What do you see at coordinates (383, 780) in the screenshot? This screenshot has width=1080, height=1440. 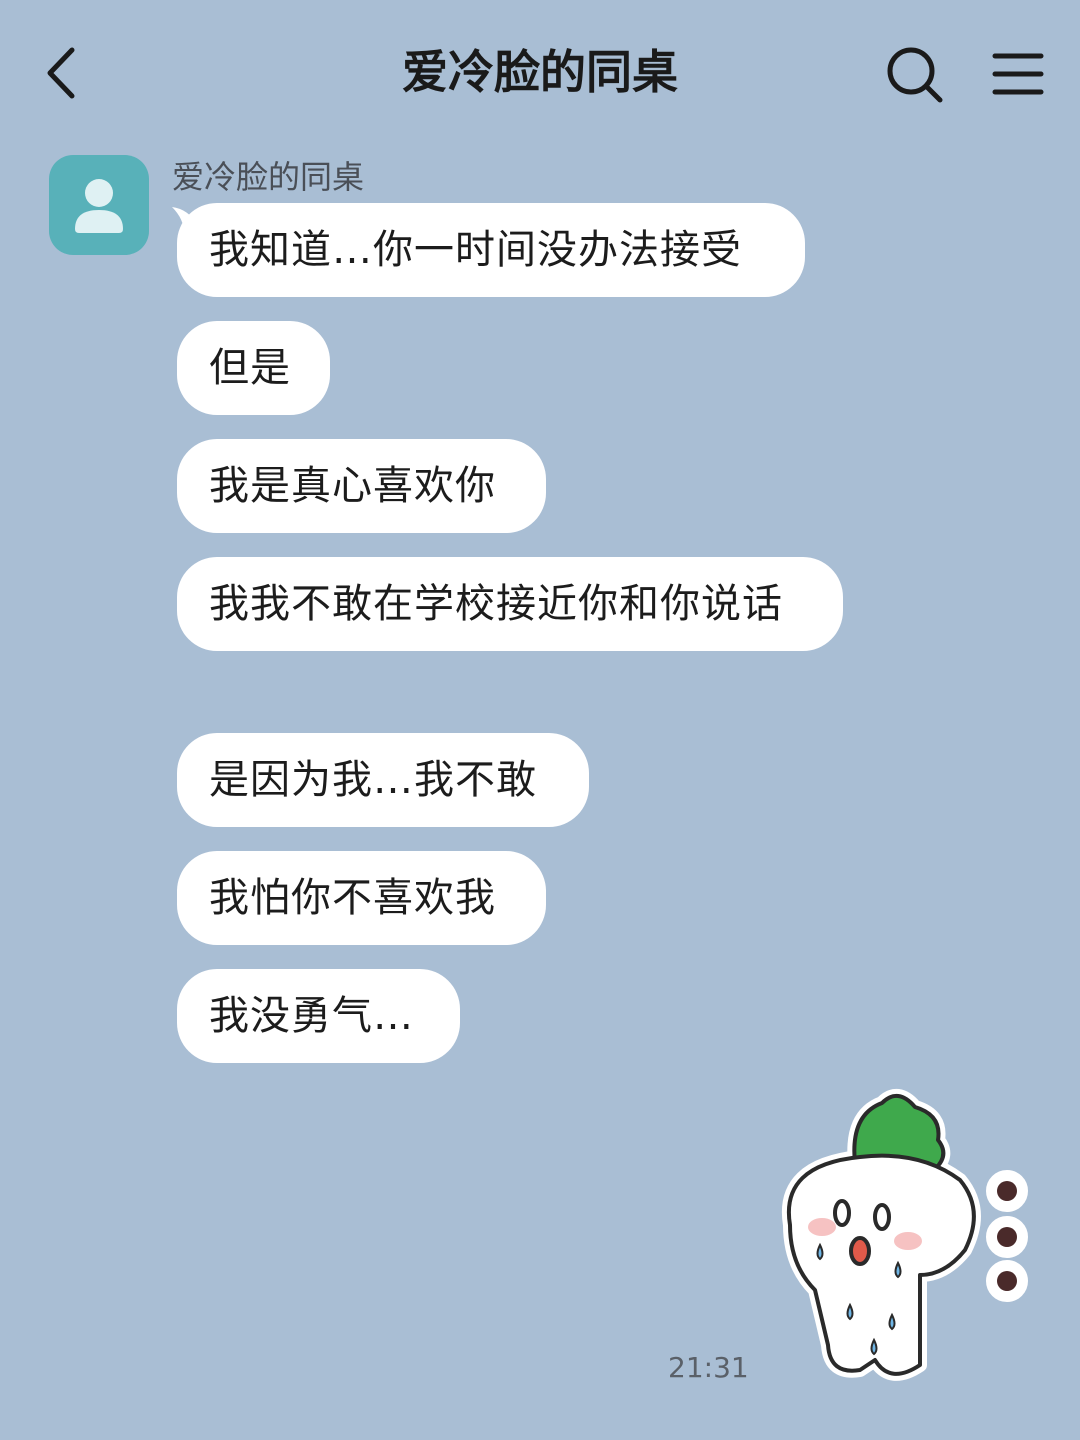 I see `message-bubble: 是因为我…我不敢` at bounding box center [383, 780].